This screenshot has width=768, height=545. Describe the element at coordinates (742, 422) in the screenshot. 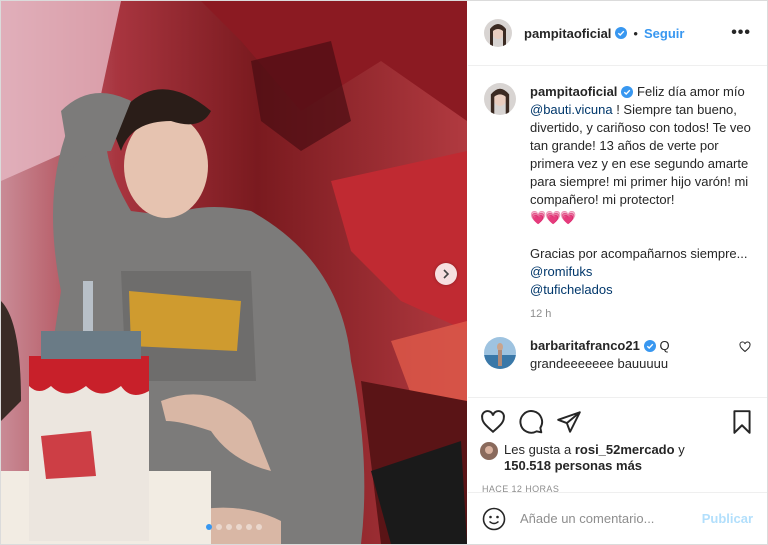

I see `bookmark-icon` at that location.